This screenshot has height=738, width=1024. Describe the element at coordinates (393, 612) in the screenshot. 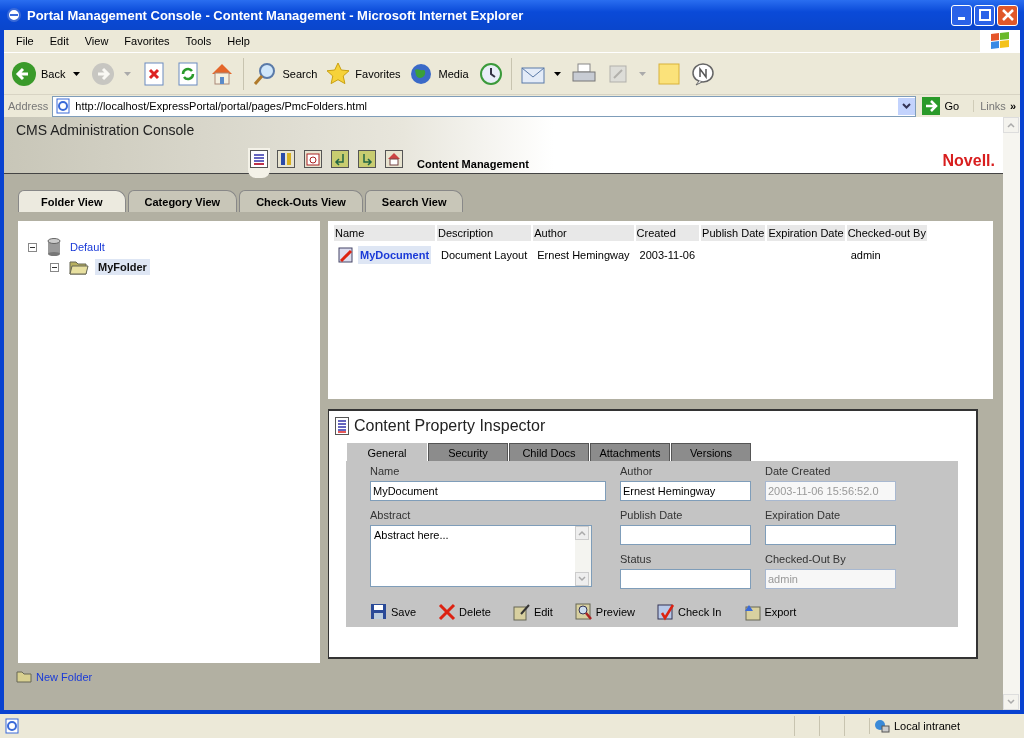

I see `action-button: Save` at that location.